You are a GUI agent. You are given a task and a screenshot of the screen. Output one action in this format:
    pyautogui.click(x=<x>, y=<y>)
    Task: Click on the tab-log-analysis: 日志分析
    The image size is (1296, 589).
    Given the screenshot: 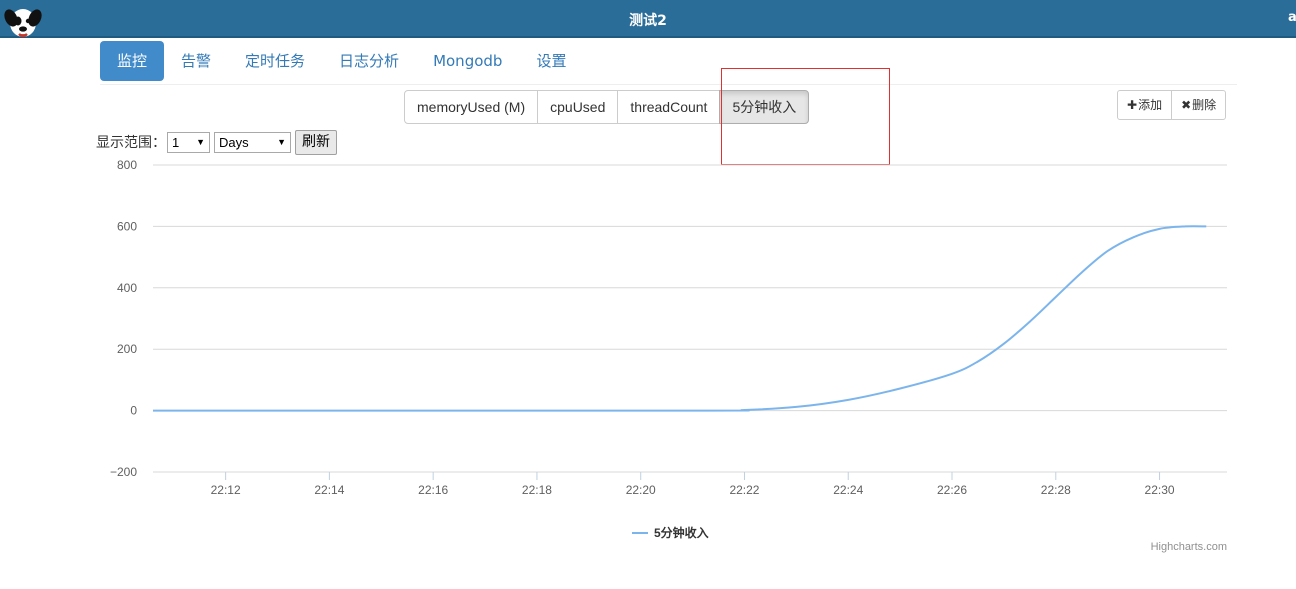 What is the action you would take?
    pyautogui.click(x=369, y=61)
    